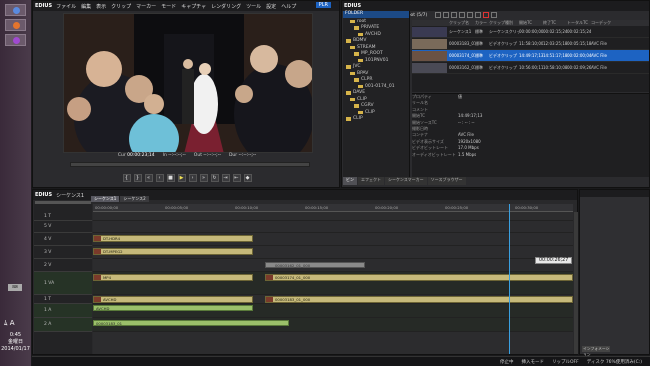  Describe the element at coordinates (134, 199) in the screenshot. I see `sequence-tab: シーケンス2` at that location.